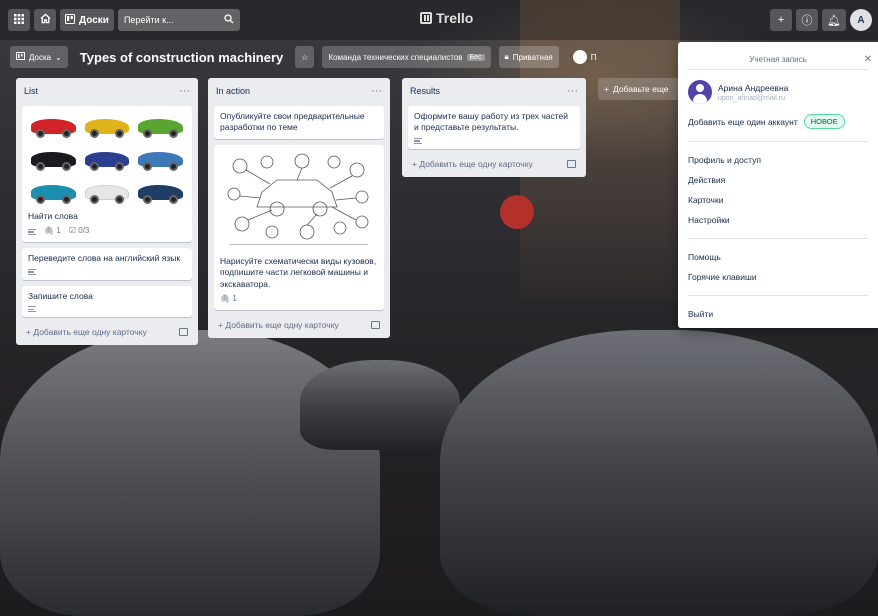 The height and width of the screenshot is (616, 878). Describe the element at coordinates (778, 180) in the screenshot. I see `menu-item-activity: Действия` at that location.